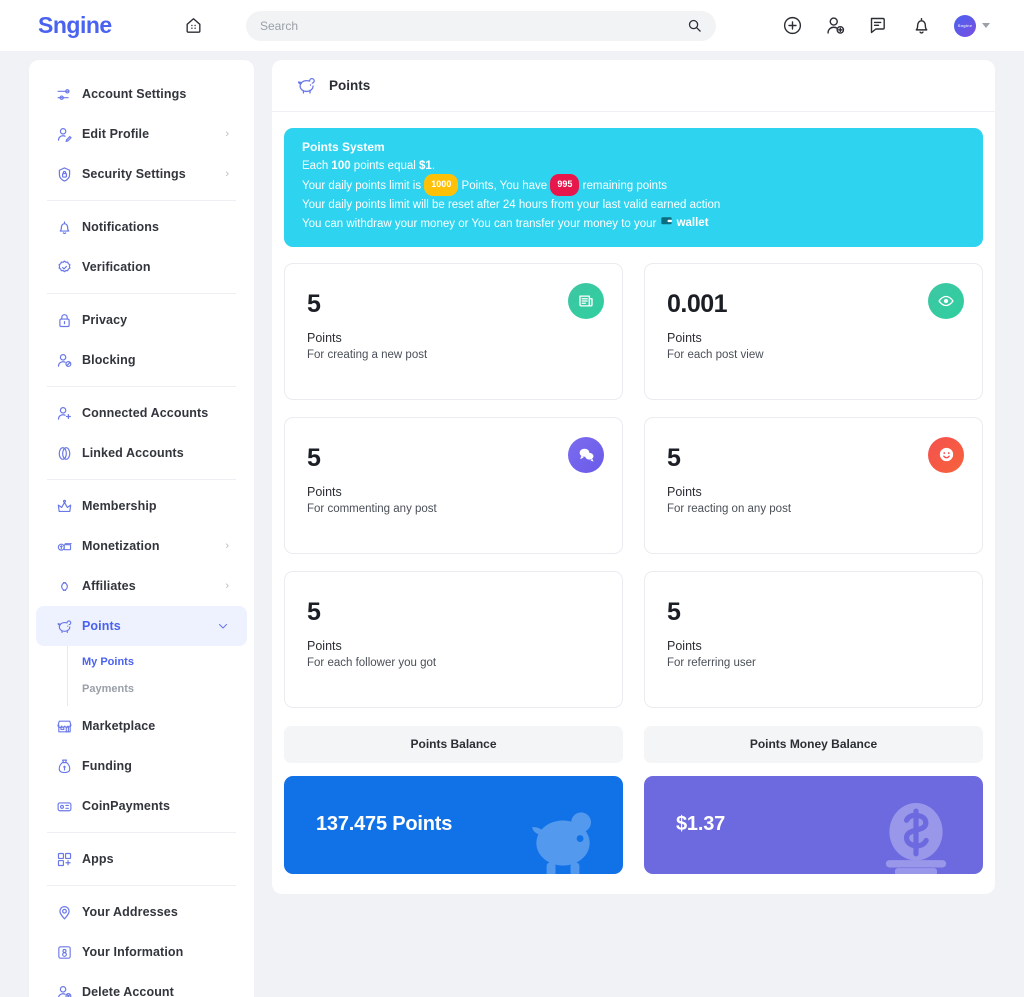 This screenshot has height=997, width=1024. What do you see at coordinates (161, 661) in the screenshot?
I see `sidebar-subitem-my-points: My Points` at bounding box center [161, 661].